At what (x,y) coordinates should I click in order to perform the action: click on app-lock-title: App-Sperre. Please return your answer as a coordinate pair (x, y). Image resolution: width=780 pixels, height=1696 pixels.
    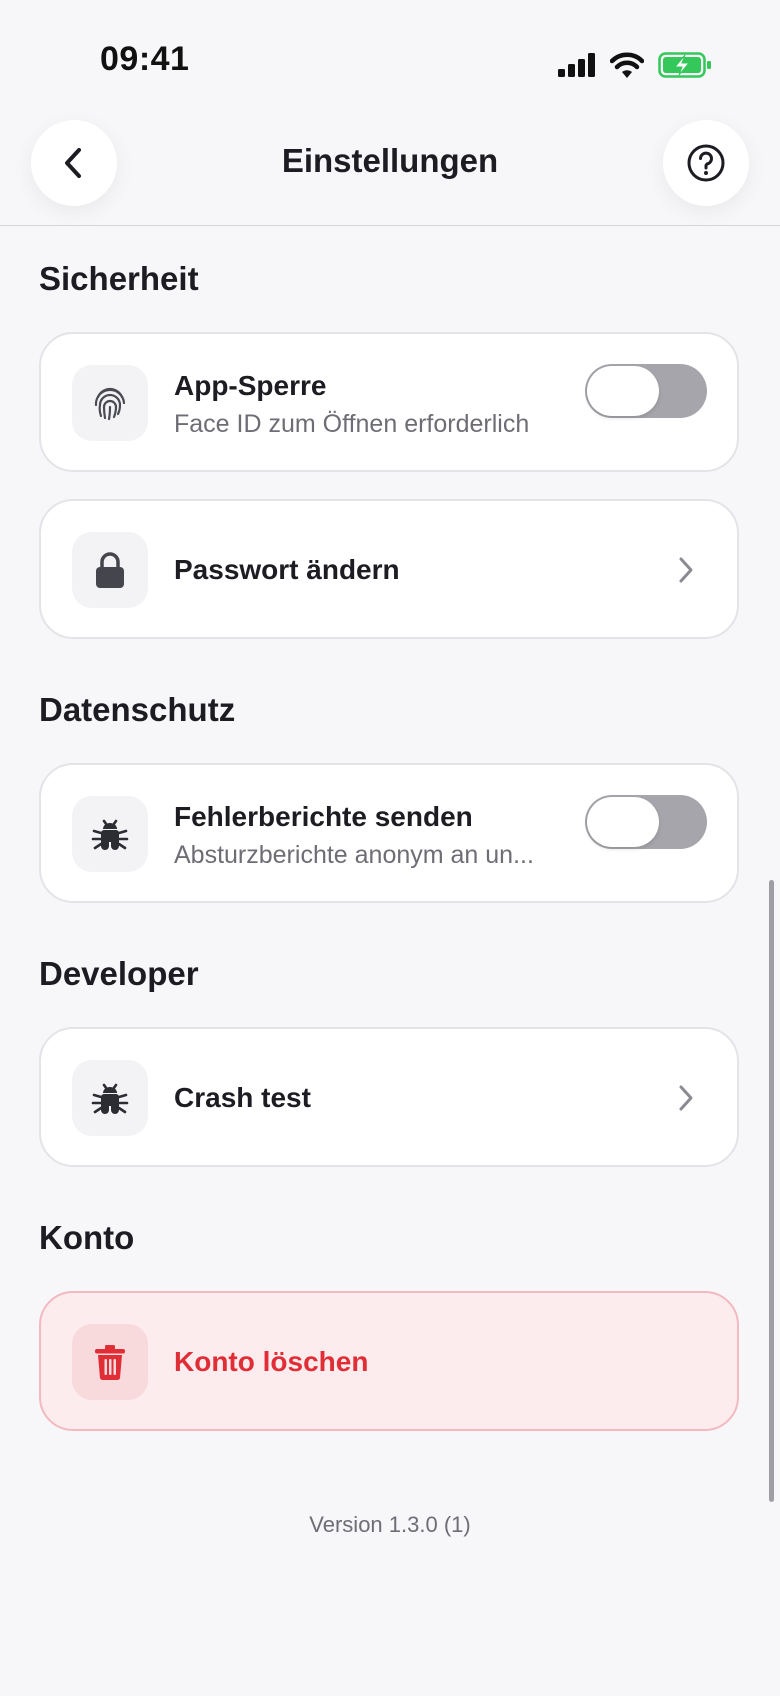
    Looking at the image, I should click on (250, 385).